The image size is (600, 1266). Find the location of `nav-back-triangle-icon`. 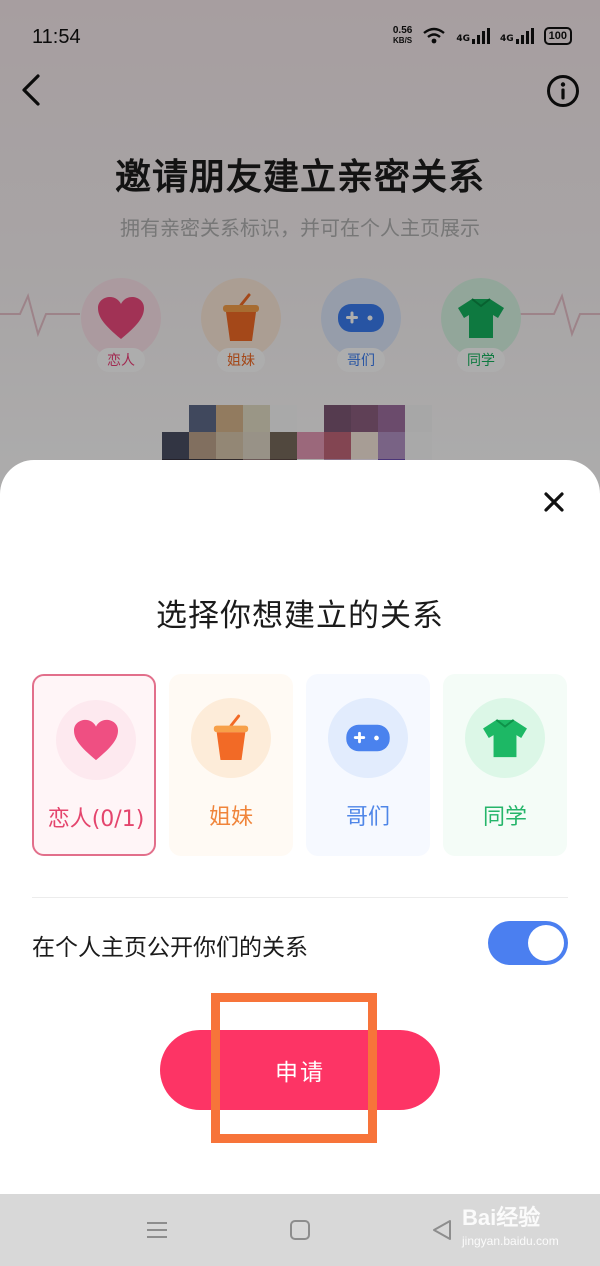

nav-back-triangle-icon is located at coordinates (442, 1230).